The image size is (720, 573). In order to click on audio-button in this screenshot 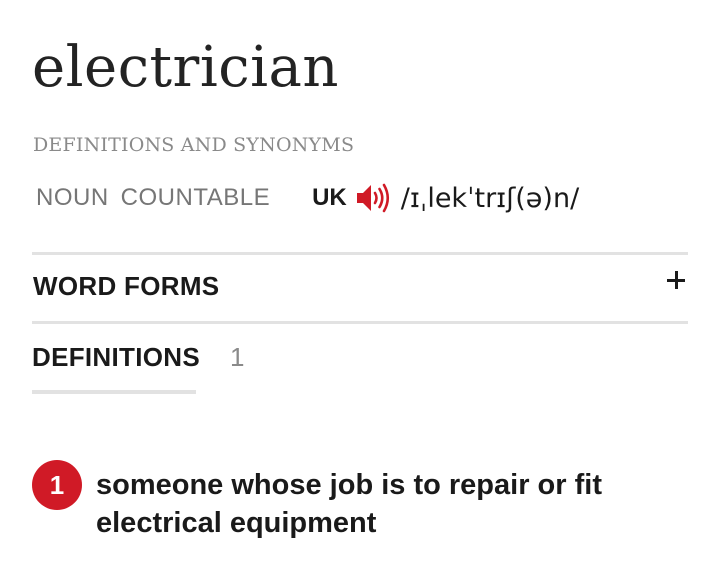, I will do `click(374, 198)`.